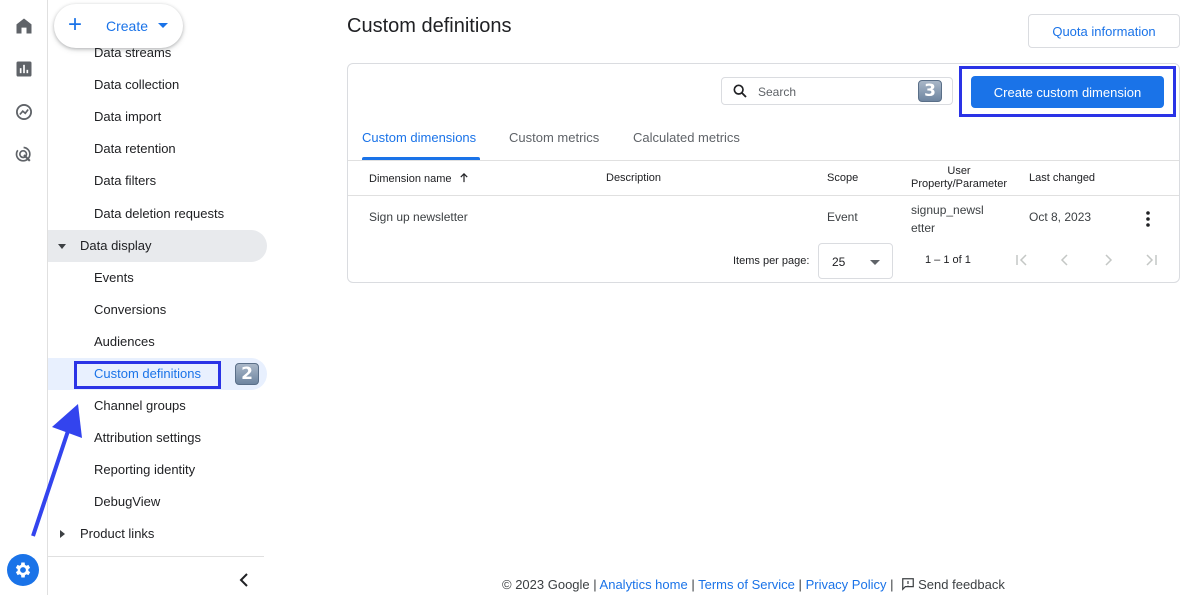 This screenshot has width=1200, height=595. What do you see at coordinates (833, 92) in the screenshot?
I see `search-input` at bounding box center [833, 92].